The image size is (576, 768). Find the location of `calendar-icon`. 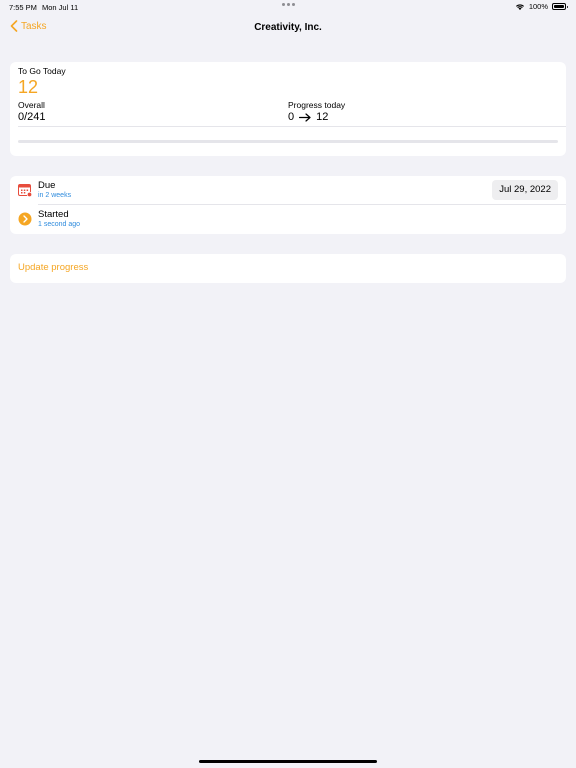

calendar-icon is located at coordinates (25, 190).